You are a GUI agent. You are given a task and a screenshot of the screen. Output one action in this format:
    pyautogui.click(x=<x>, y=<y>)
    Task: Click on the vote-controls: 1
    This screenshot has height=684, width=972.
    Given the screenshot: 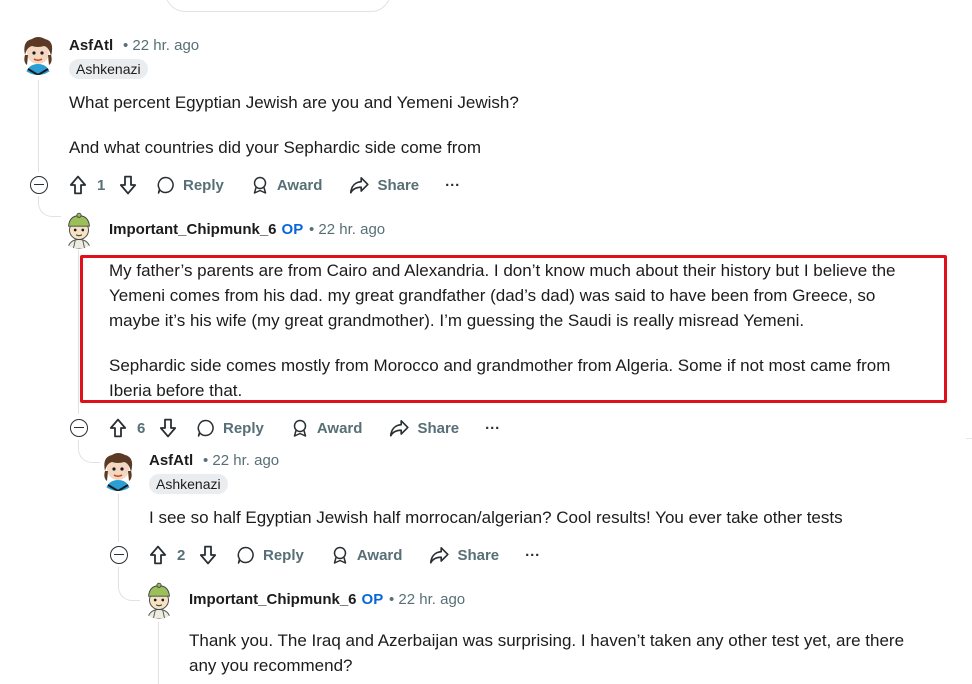 What is the action you would take?
    pyautogui.click(x=103, y=185)
    